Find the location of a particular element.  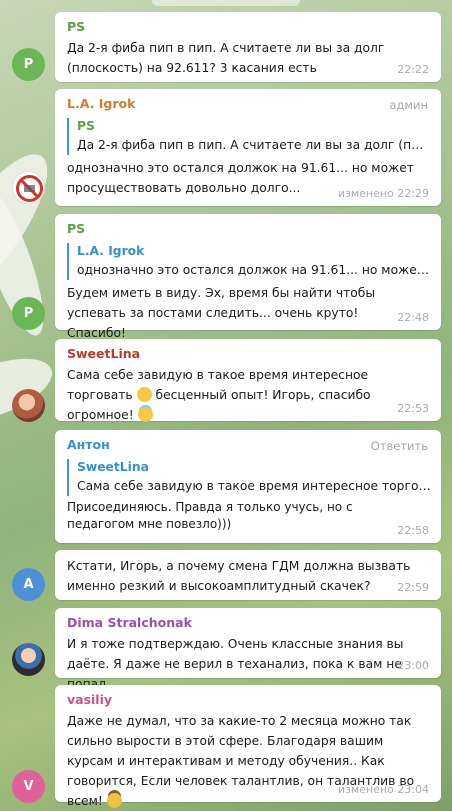

message-time: 22:48 is located at coordinates (413, 317).